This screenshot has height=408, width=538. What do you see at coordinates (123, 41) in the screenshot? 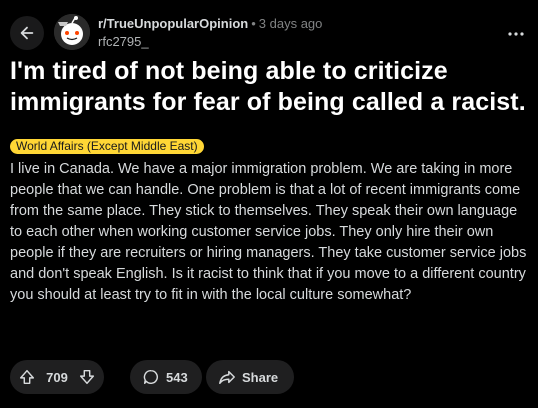
I see `post-author: rfc2795_` at bounding box center [123, 41].